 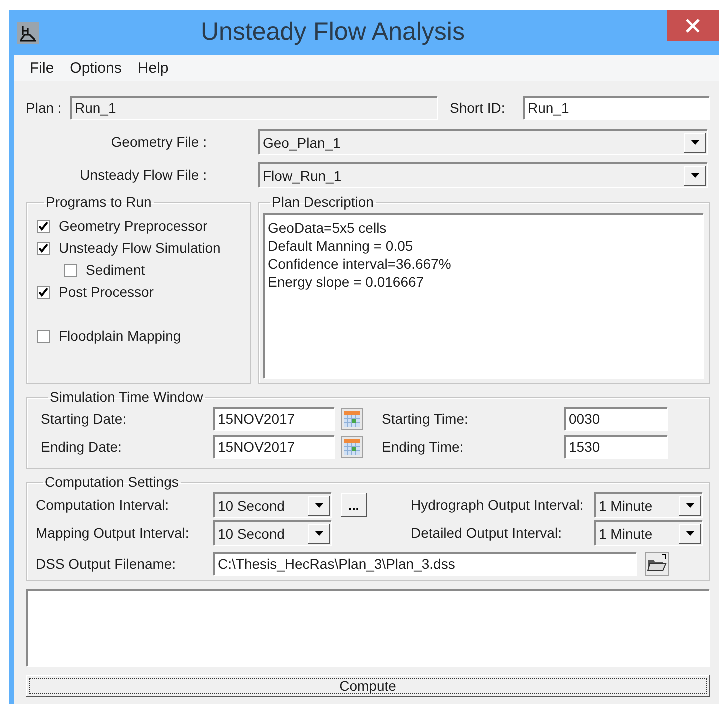 What do you see at coordinates (323, 202) in the screenshot?
I see `group-title: Plan Description` at bounding box center [323, 202].